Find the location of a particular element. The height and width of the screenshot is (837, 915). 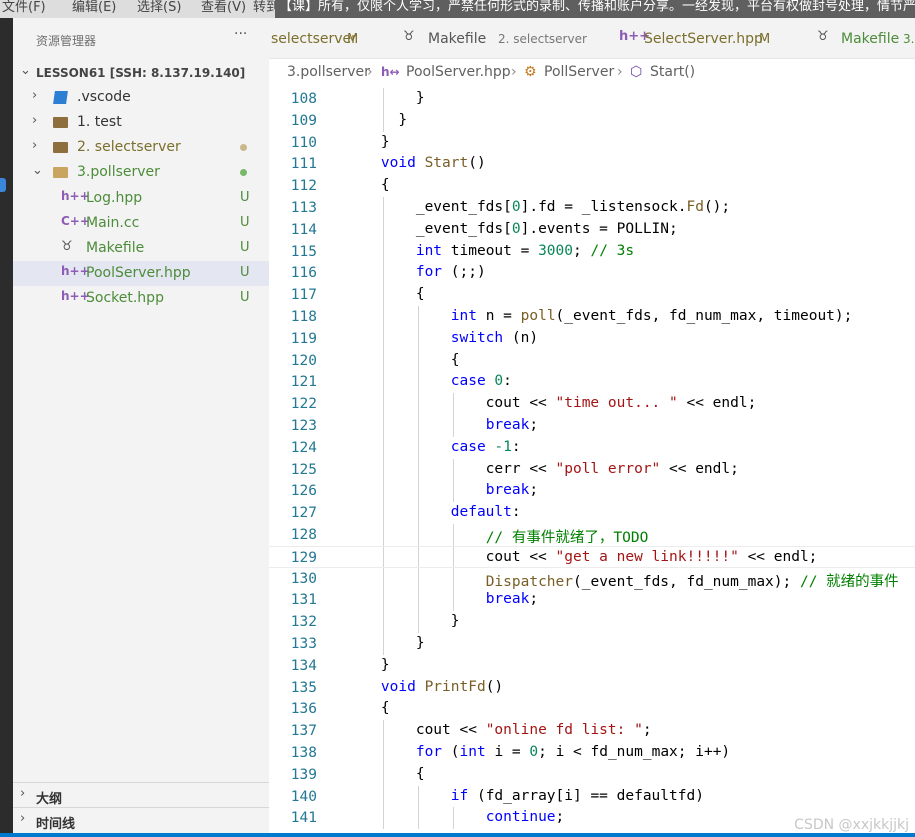

tree-item-main-cc: C++ Main.cc U is located at coordinates (141, 223).